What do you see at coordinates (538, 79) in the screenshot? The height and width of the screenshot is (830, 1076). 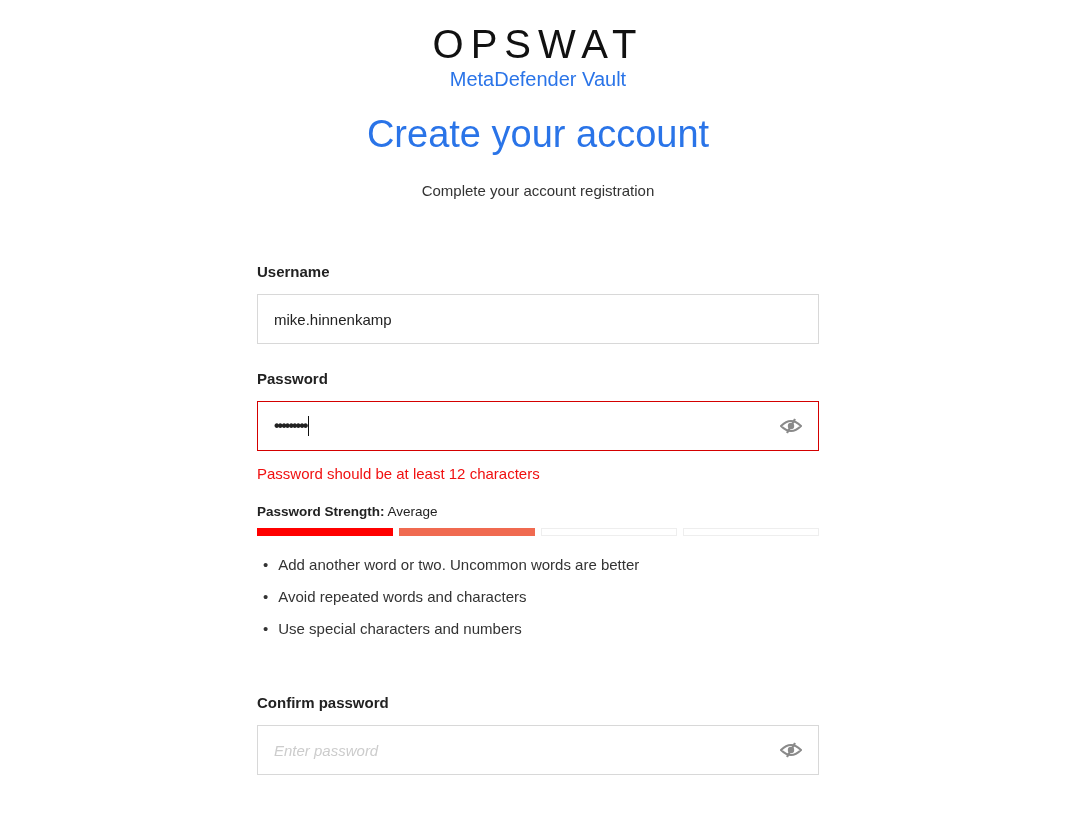 I see `product-name: MetaDefender Vault` at bounding box center [538, 79].